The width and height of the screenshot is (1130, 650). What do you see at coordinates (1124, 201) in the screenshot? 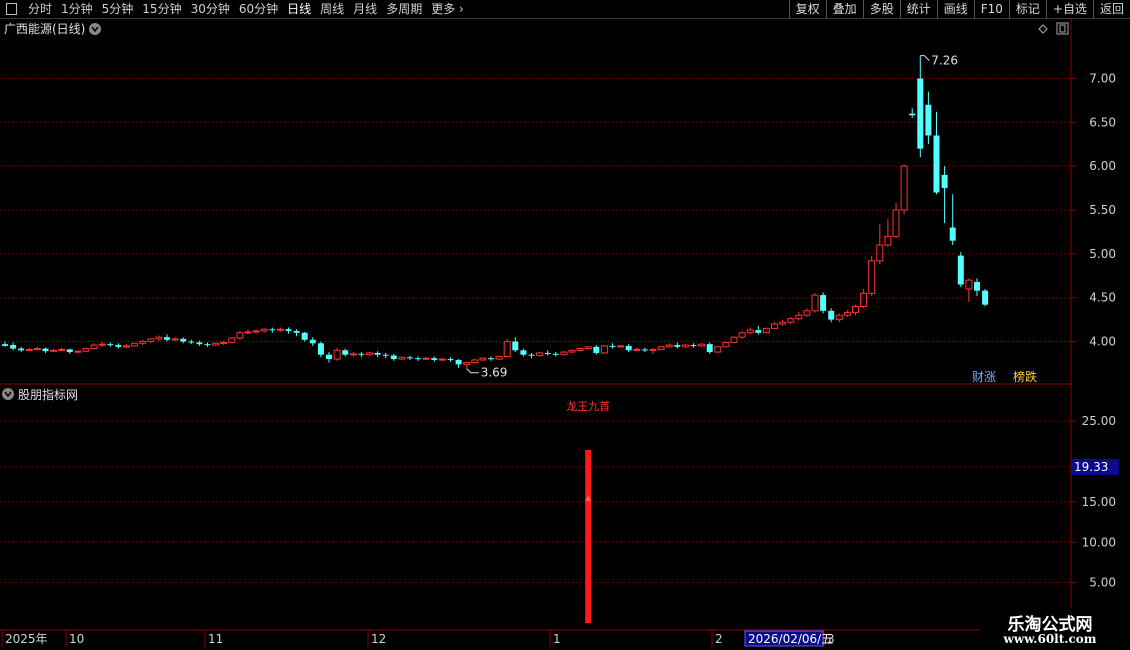
I see `right-edge-panel` at bounding box center [1124, 201].